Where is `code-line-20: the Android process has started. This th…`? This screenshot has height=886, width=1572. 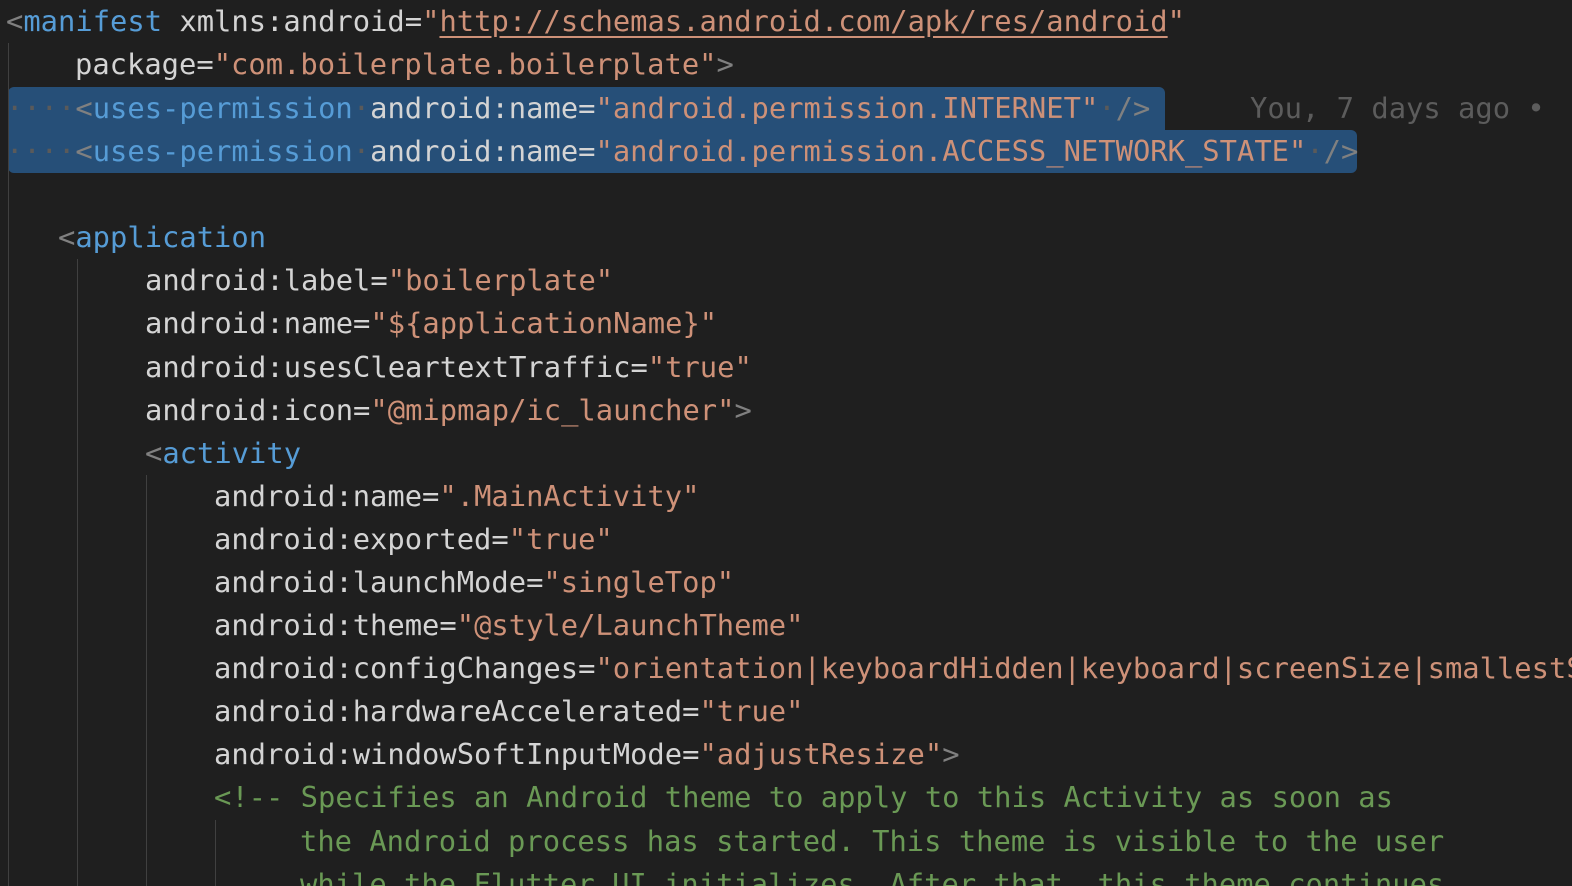
code-line-20: the Android process has started. This th… is located at coordinates (786, 841).